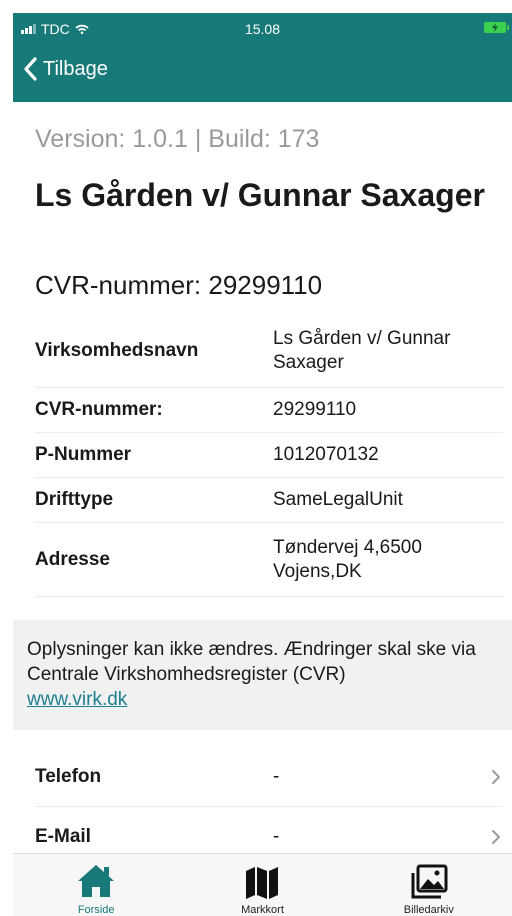  I want to click on header-bar: TDC 15.08 Tilbage, so click(262, 57).